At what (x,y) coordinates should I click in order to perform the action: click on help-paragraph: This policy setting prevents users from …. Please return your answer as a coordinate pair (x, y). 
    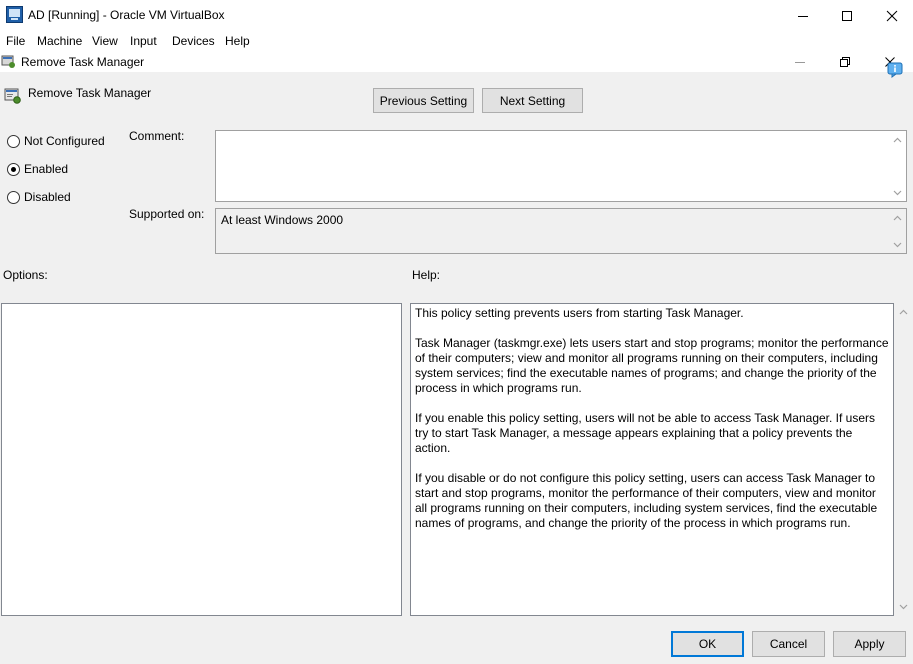
    Looking at the image, I should click on (579, 313).